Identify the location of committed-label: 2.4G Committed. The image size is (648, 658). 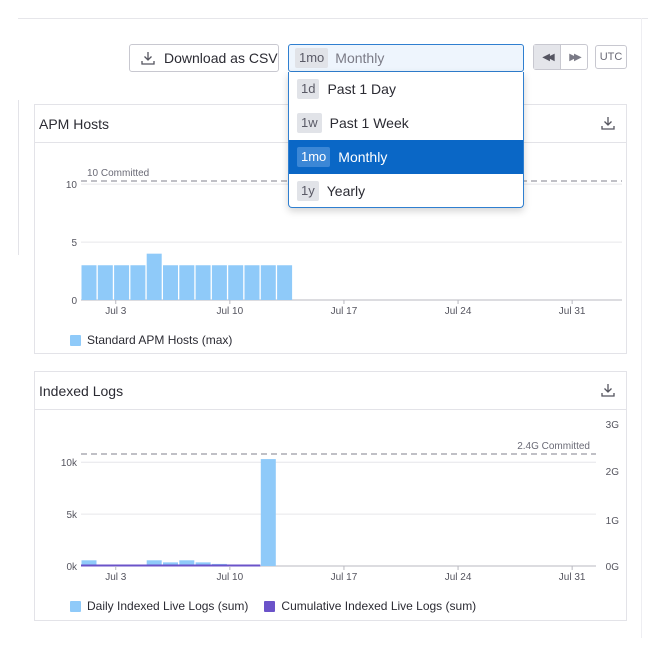
(553, 446).